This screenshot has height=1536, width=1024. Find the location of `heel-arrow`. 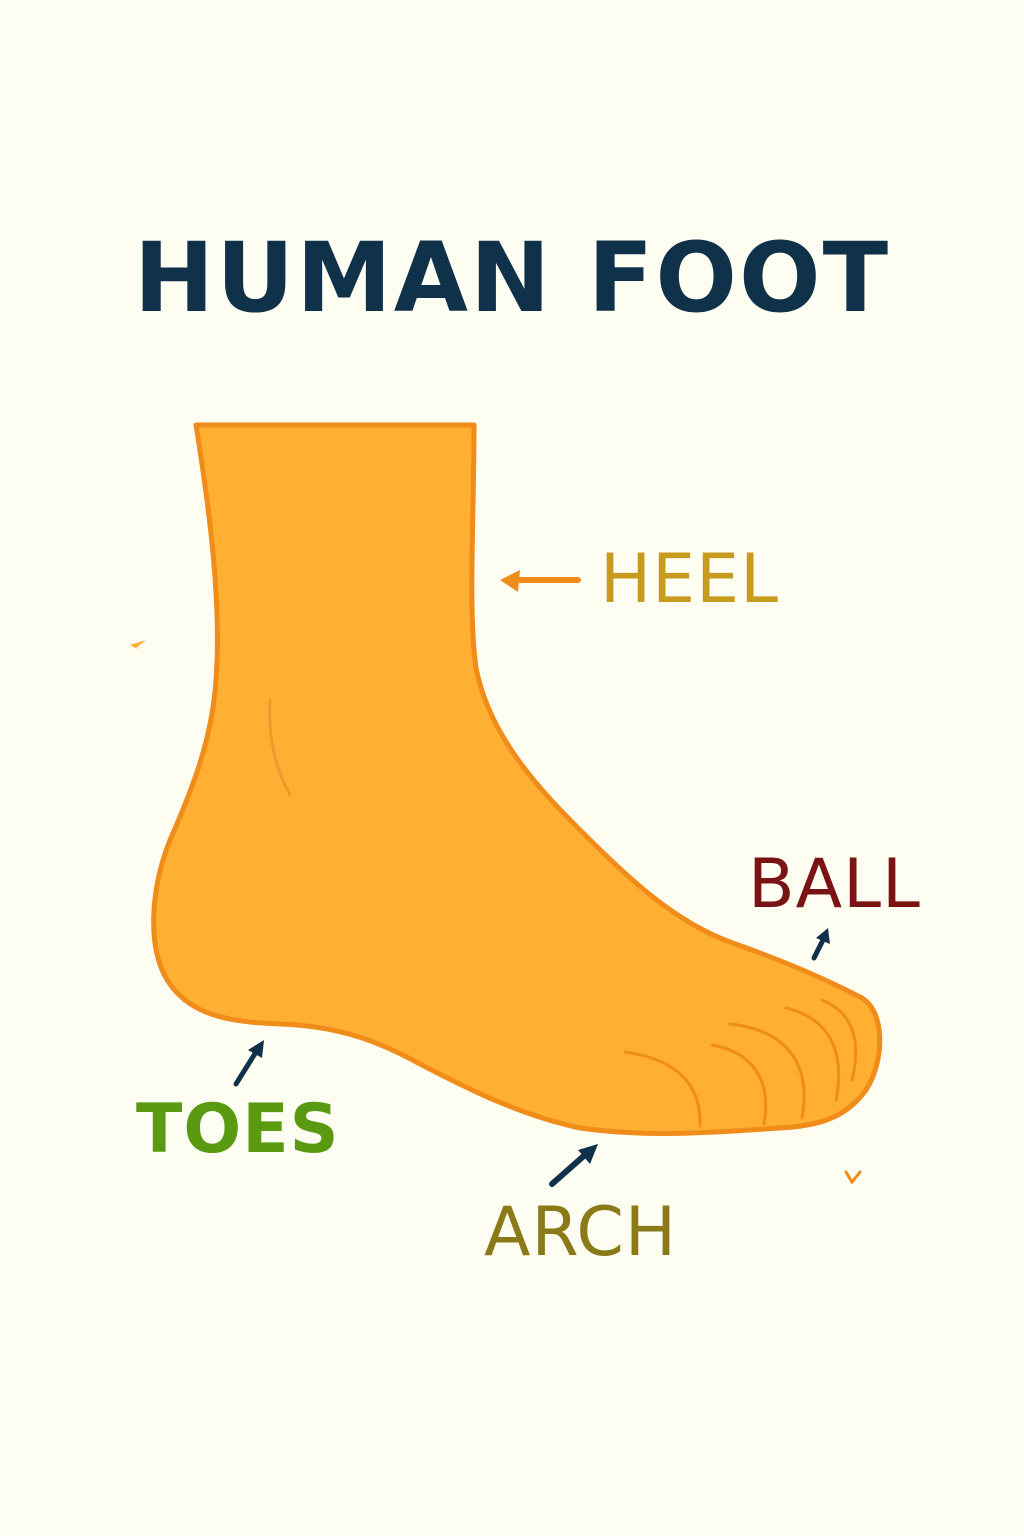

heel-arrow is located at coordinates (540, 581).